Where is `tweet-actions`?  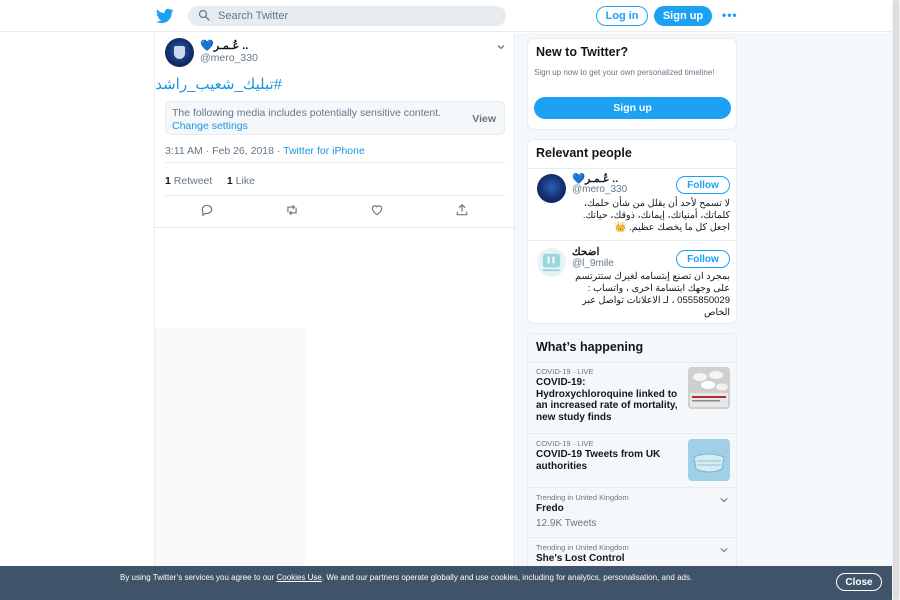
tweet-actions is located at coordinates (335, 211).